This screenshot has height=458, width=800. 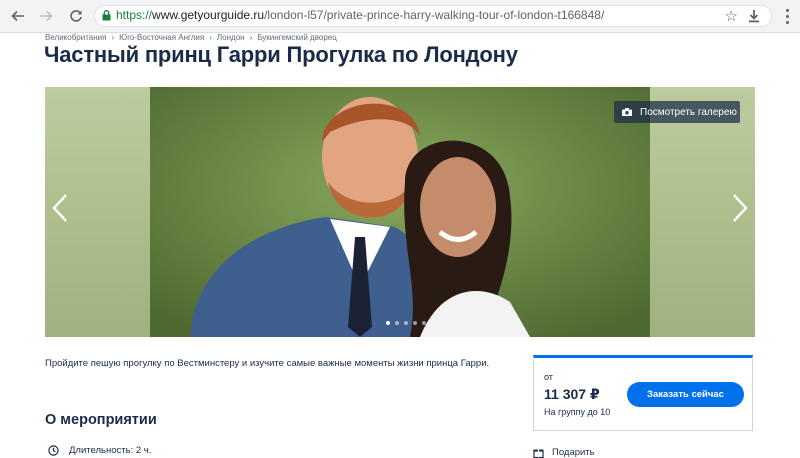 I want to click on about-heading: О мероприятии, so click(x=101, y=420).